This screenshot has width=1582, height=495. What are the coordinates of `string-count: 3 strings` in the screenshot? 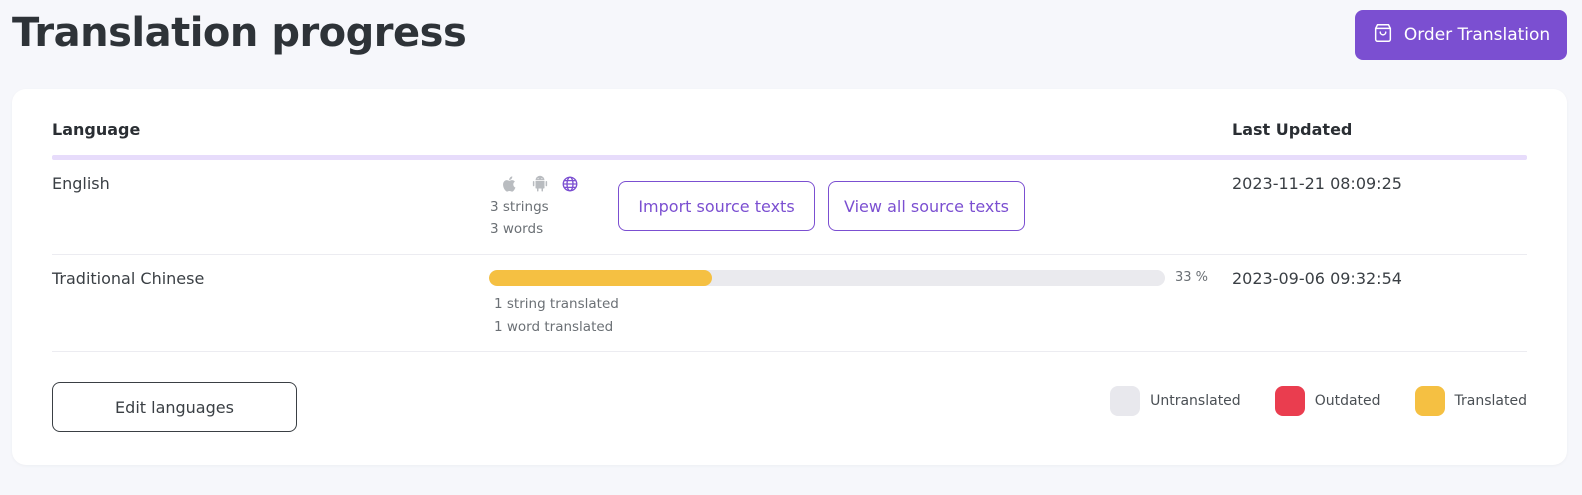 It's located at (519, 207).